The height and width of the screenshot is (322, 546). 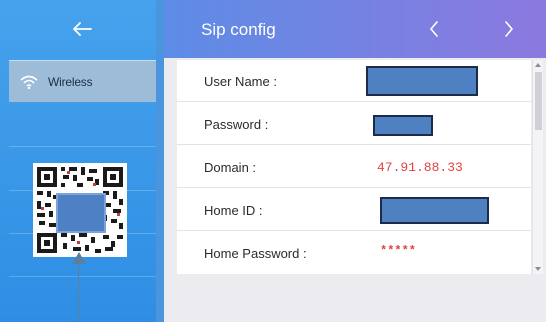 I want to click on back-button, so click(x=82, y=29).